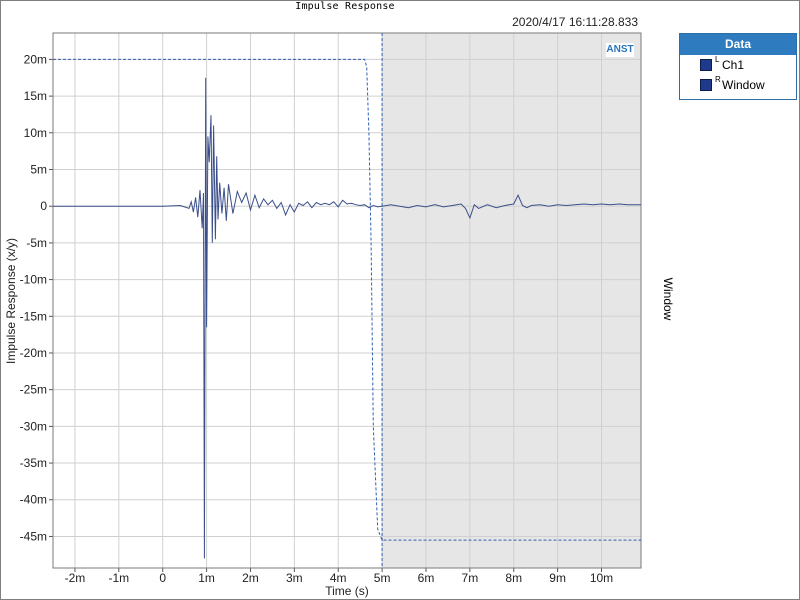 The image size is (800, 600). I want to click on y-tick-label: -20m, so click(33, 353).